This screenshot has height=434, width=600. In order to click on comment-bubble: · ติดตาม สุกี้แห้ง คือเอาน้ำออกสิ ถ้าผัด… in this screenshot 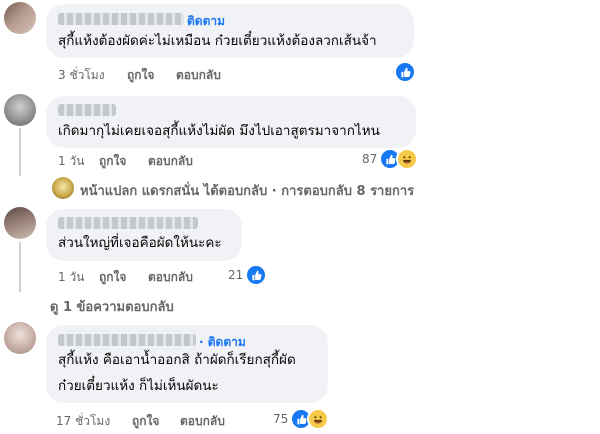, I will do `click(187, 364)`.